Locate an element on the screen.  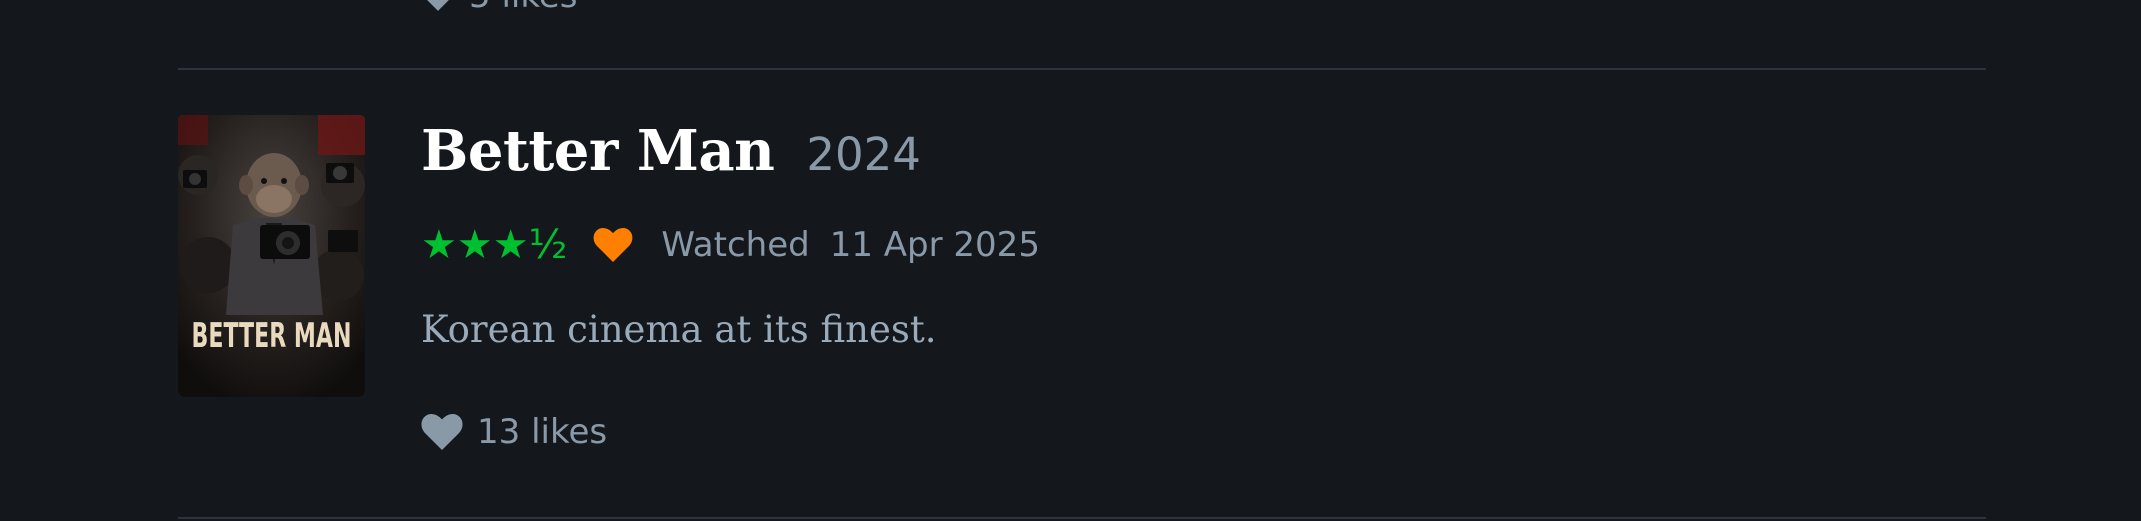
film-header: Better Man 2024 is located at coordinates (671, 151).